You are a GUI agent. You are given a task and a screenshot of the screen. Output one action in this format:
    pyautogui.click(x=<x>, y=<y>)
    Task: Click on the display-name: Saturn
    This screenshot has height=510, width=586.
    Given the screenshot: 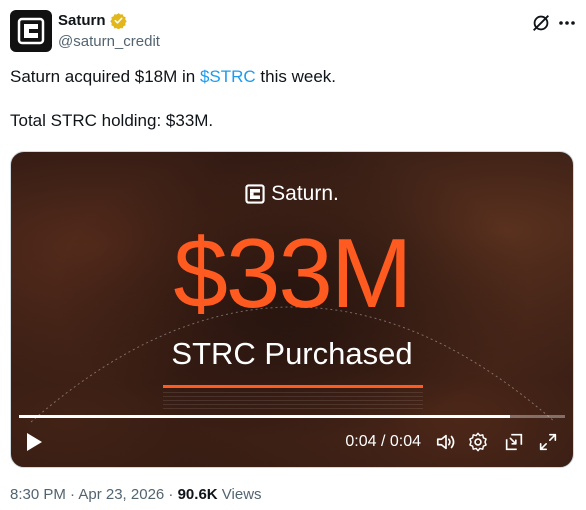 What is the action you would take?
    pyautogui.click(x=82, y=20)
    